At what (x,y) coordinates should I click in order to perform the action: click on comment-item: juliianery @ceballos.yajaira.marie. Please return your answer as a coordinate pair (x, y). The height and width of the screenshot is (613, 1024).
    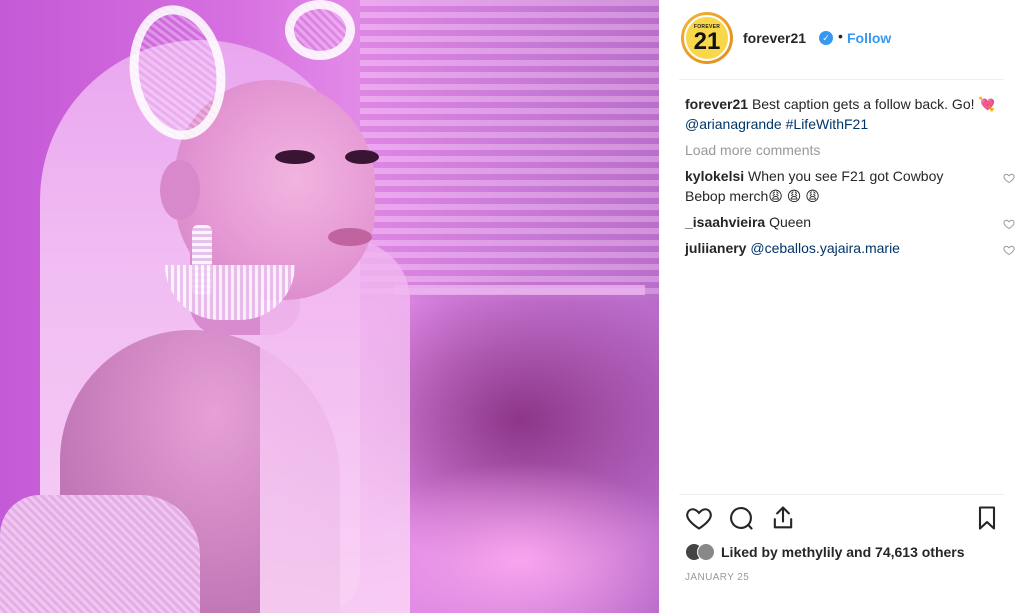
    Looking at the image, I should click on (850, 248).